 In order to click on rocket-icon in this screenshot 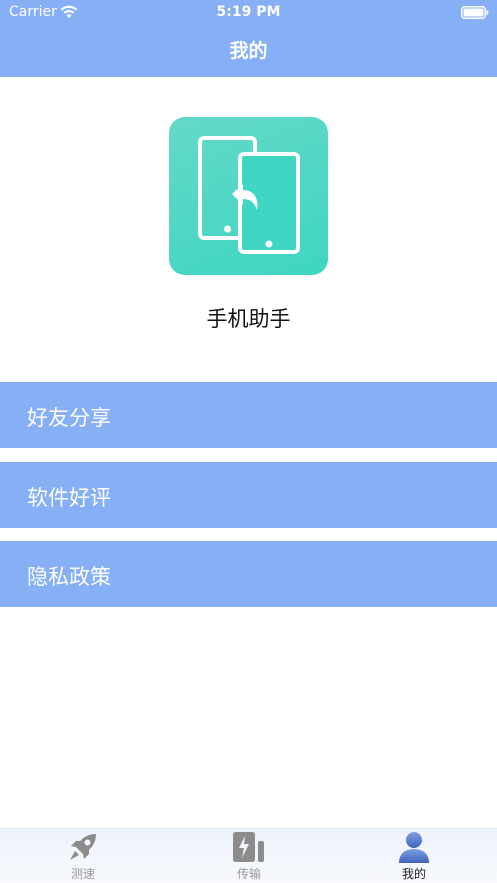, I will do `click(83, 847)`.